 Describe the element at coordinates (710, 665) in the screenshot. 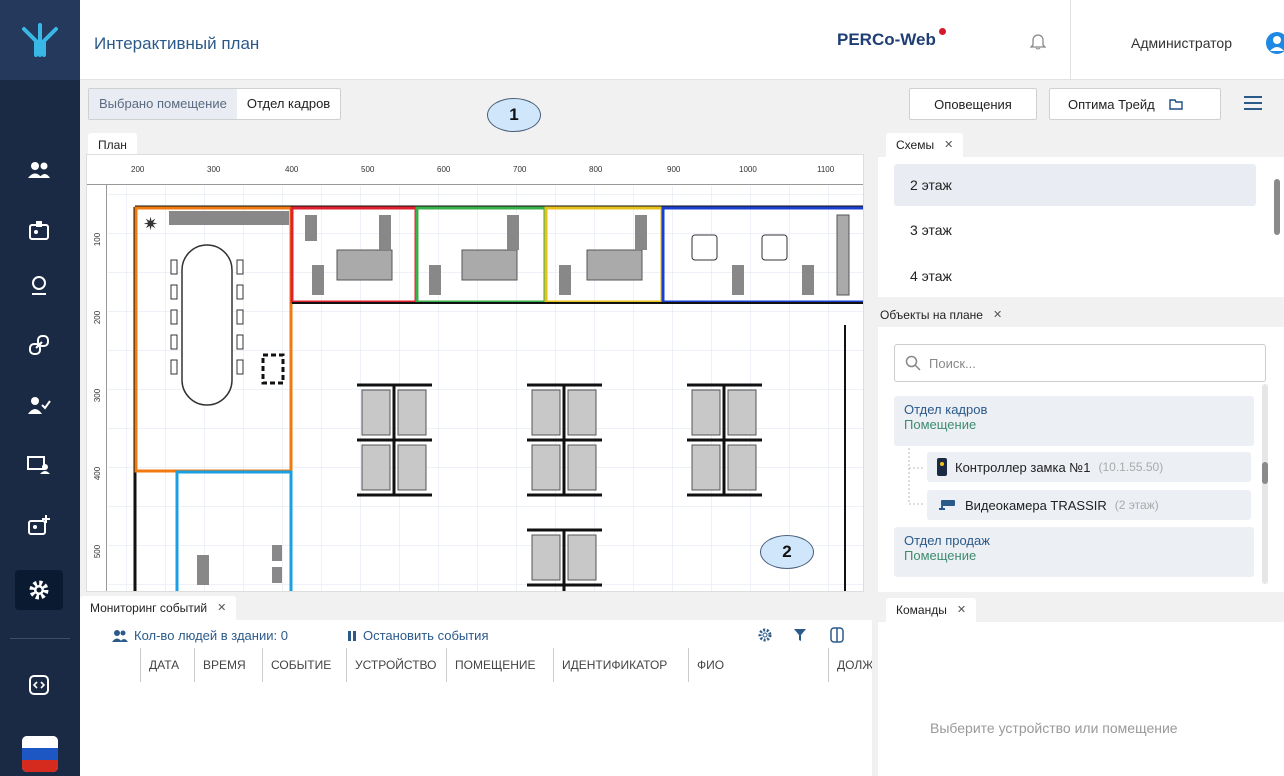

I see `column-header: ФИО` at that location.